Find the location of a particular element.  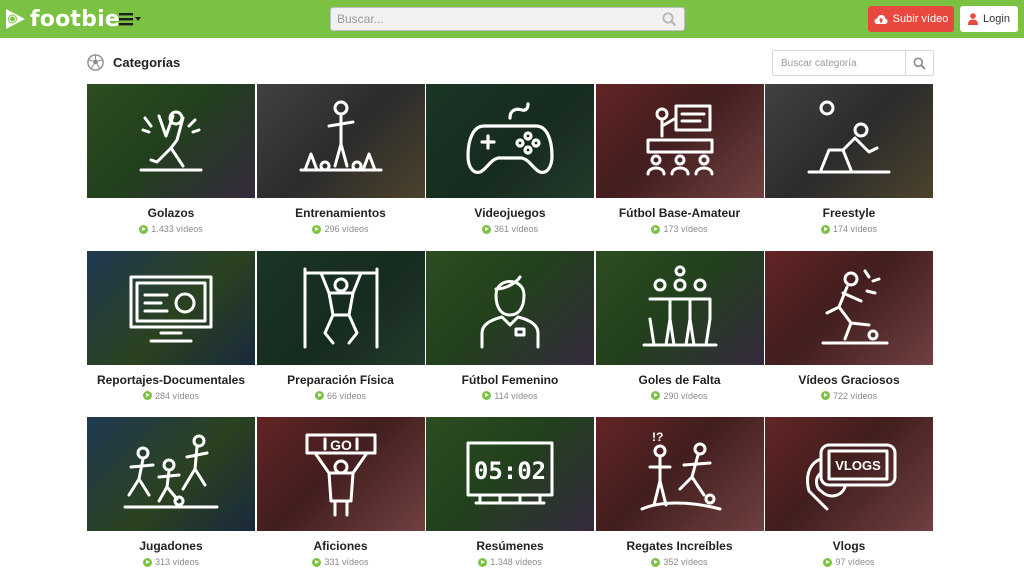

category-title: Fútbol Femenino is located at coordinates (510, 380).